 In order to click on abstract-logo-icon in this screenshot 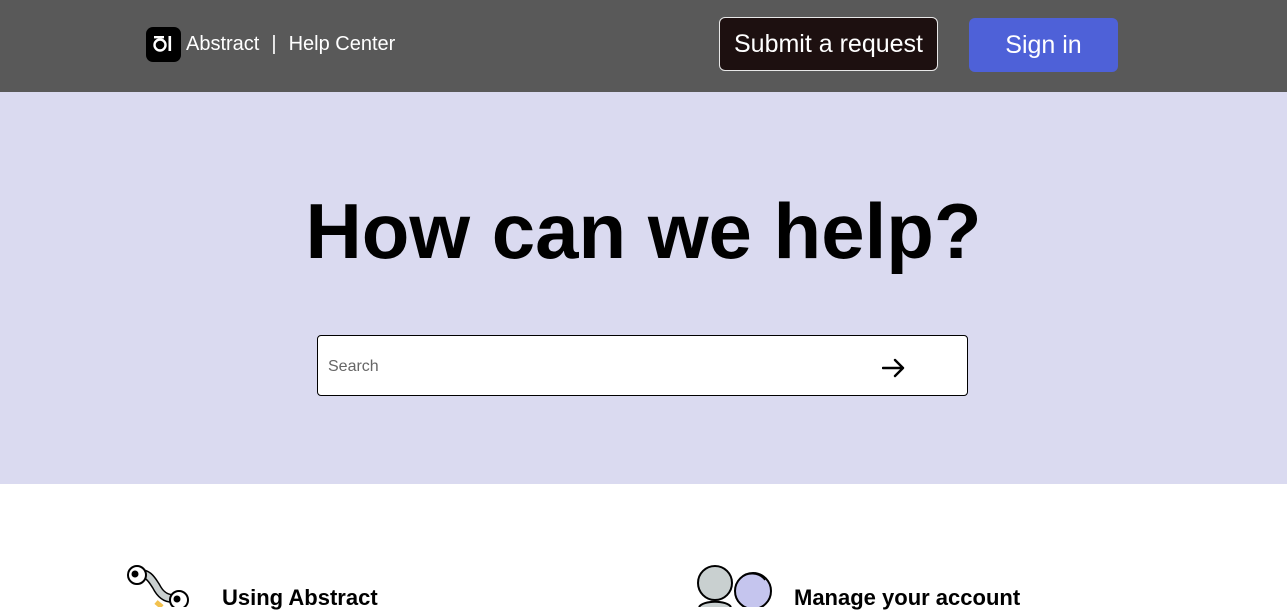, I will do `click(163, 44)`.